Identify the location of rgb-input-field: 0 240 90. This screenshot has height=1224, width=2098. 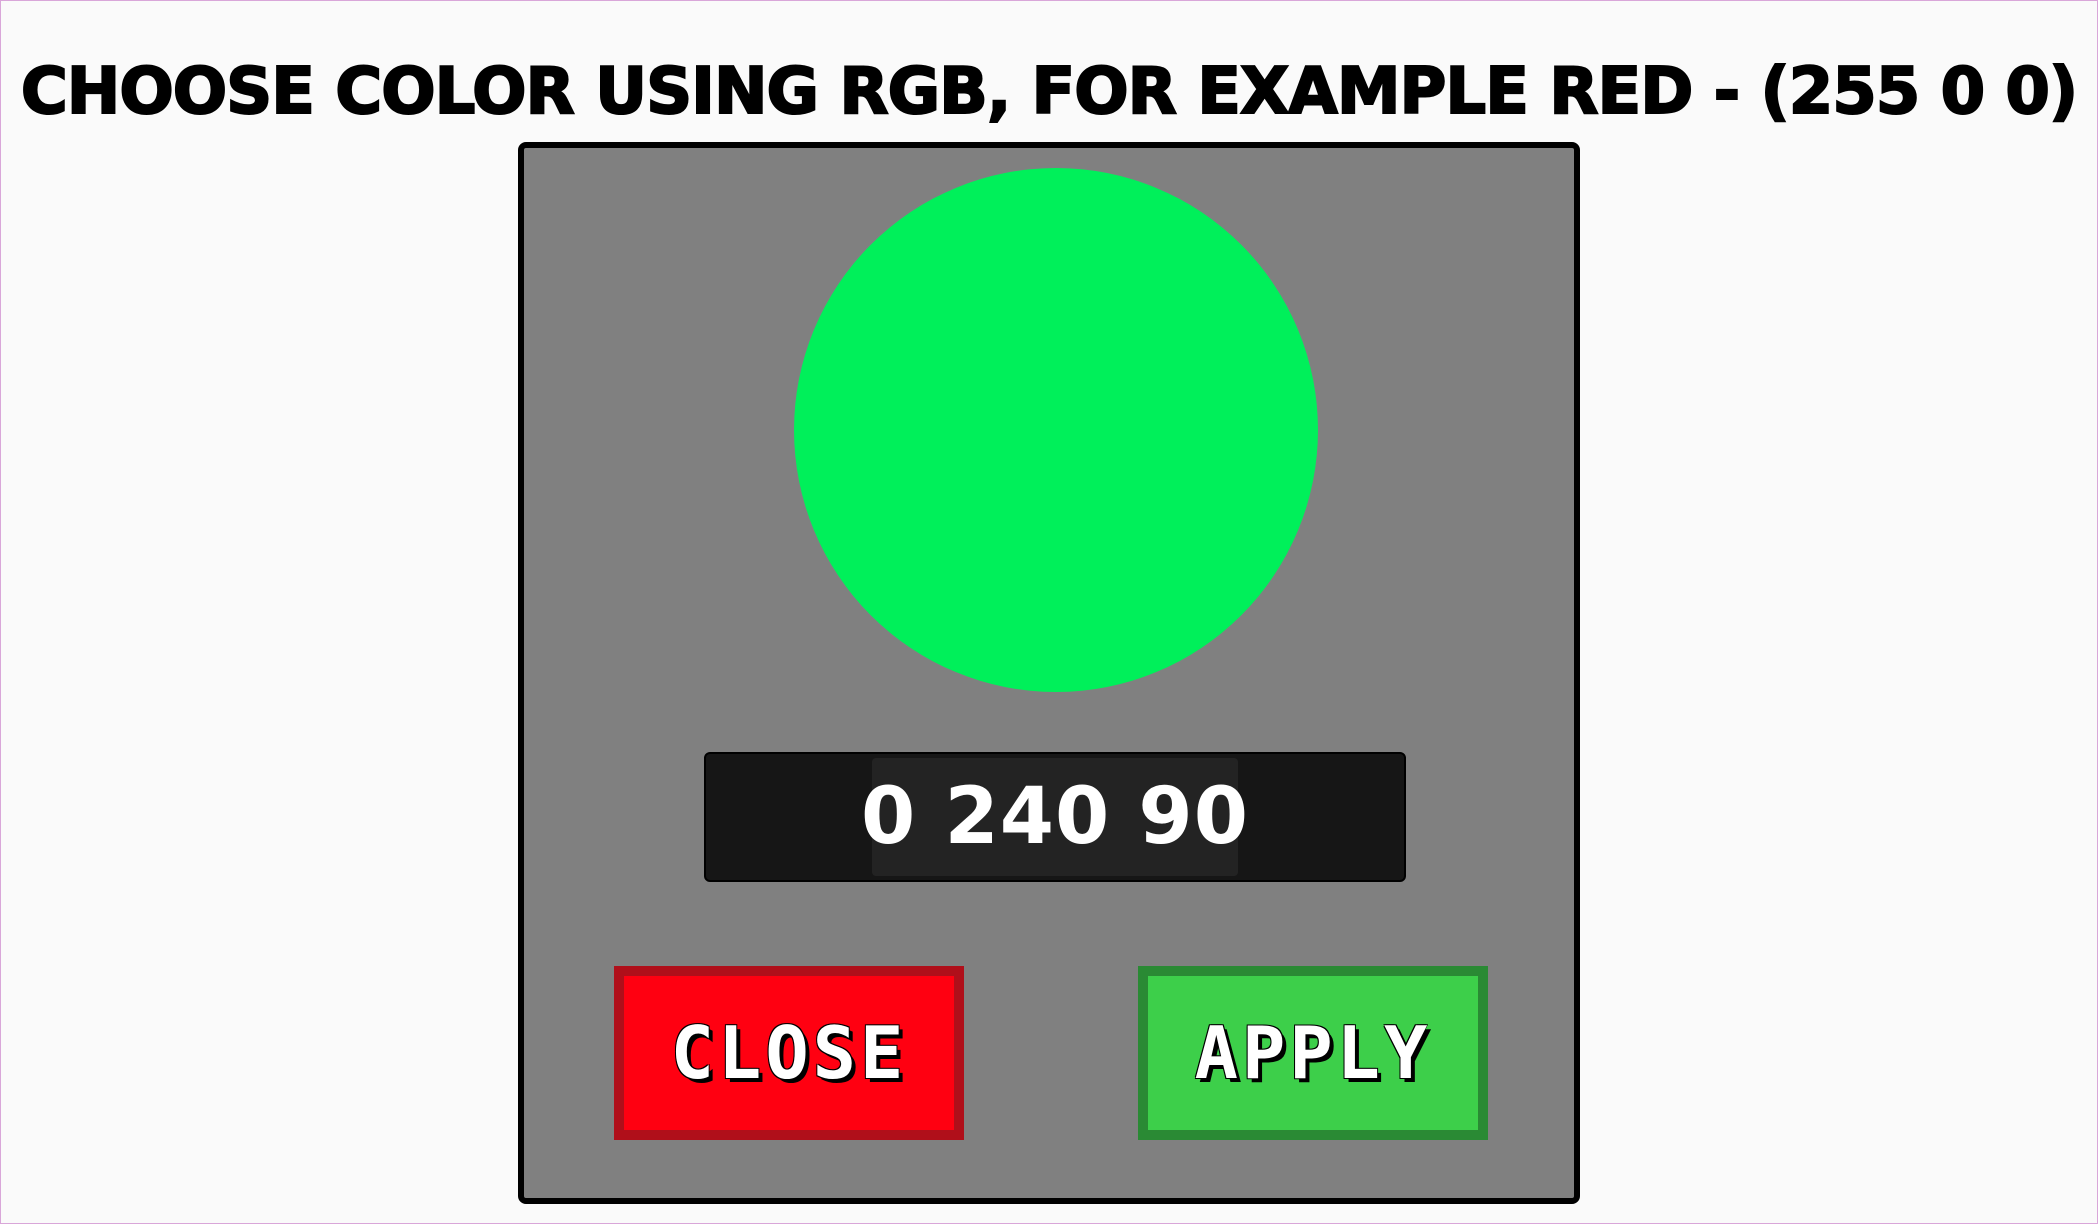
(1055, 817).